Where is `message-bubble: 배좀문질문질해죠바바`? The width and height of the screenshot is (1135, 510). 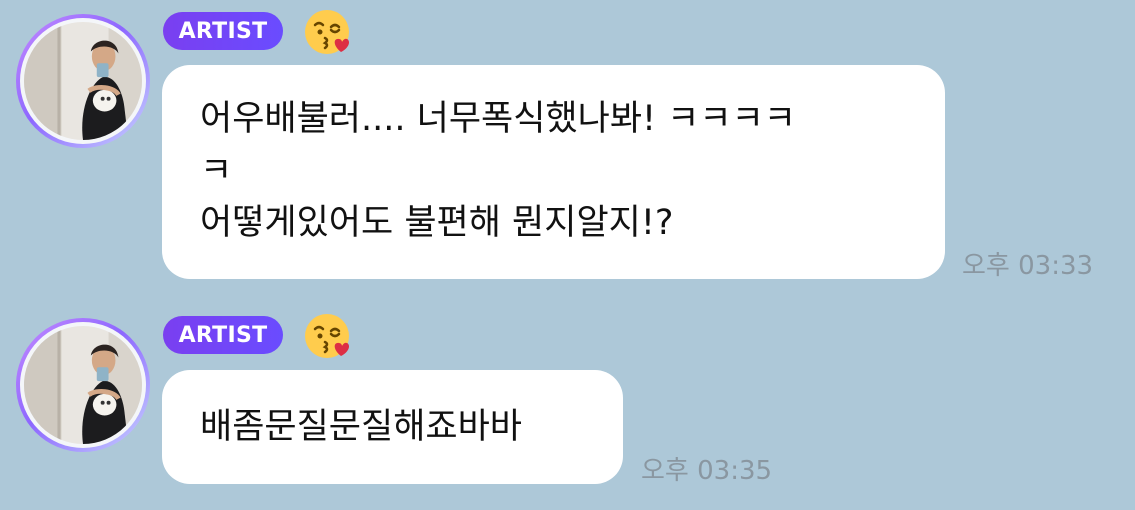
message-bubble: 배좀문질문질해죠바바 is located at coordinates (392, 427).